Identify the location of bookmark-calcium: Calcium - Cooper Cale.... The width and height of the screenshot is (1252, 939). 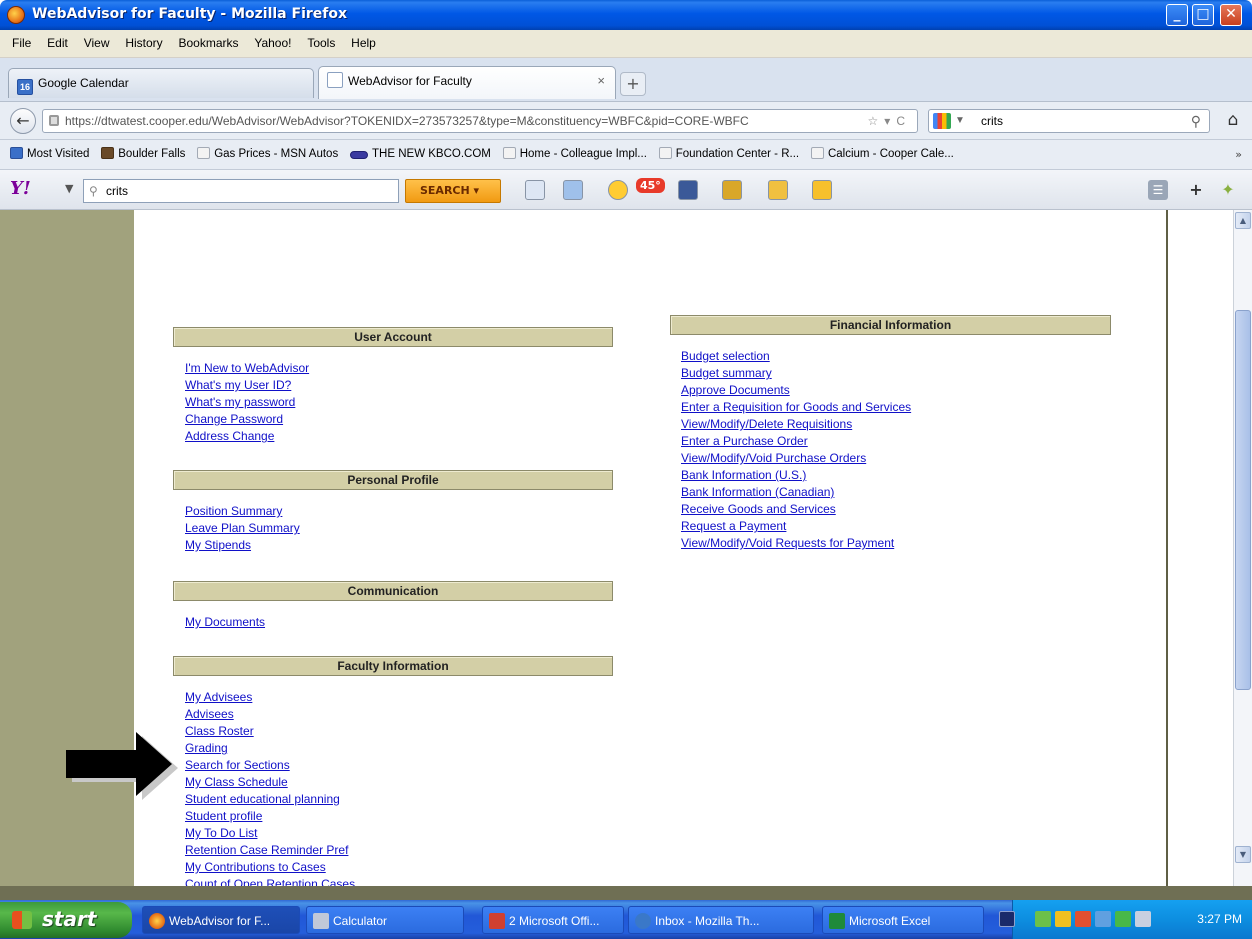
(882, 154).